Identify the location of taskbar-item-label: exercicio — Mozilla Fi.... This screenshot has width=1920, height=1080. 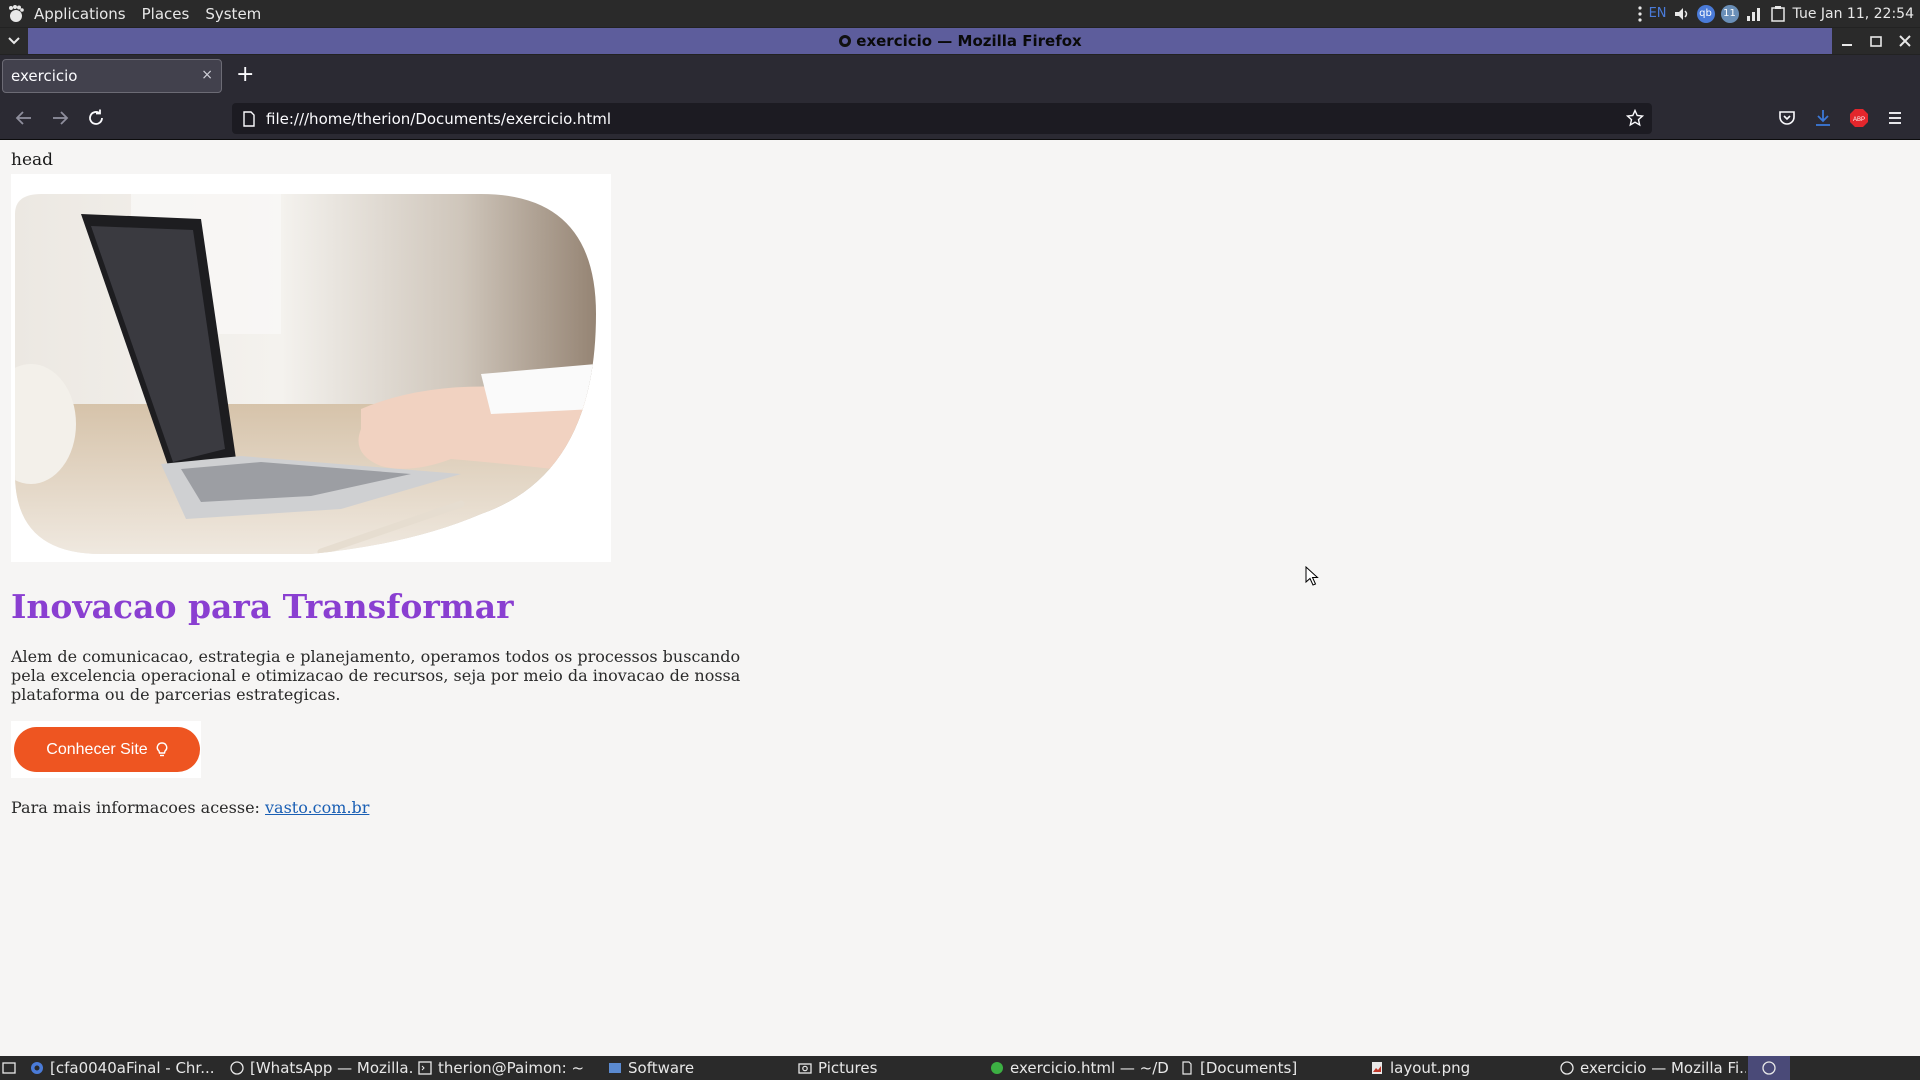
(1663, 1068).